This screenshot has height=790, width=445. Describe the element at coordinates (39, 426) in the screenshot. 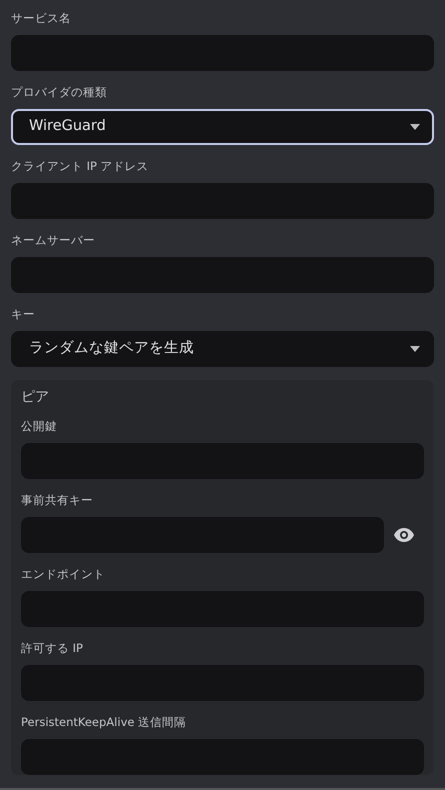

I see `field-label: 公開鍵` at that location.